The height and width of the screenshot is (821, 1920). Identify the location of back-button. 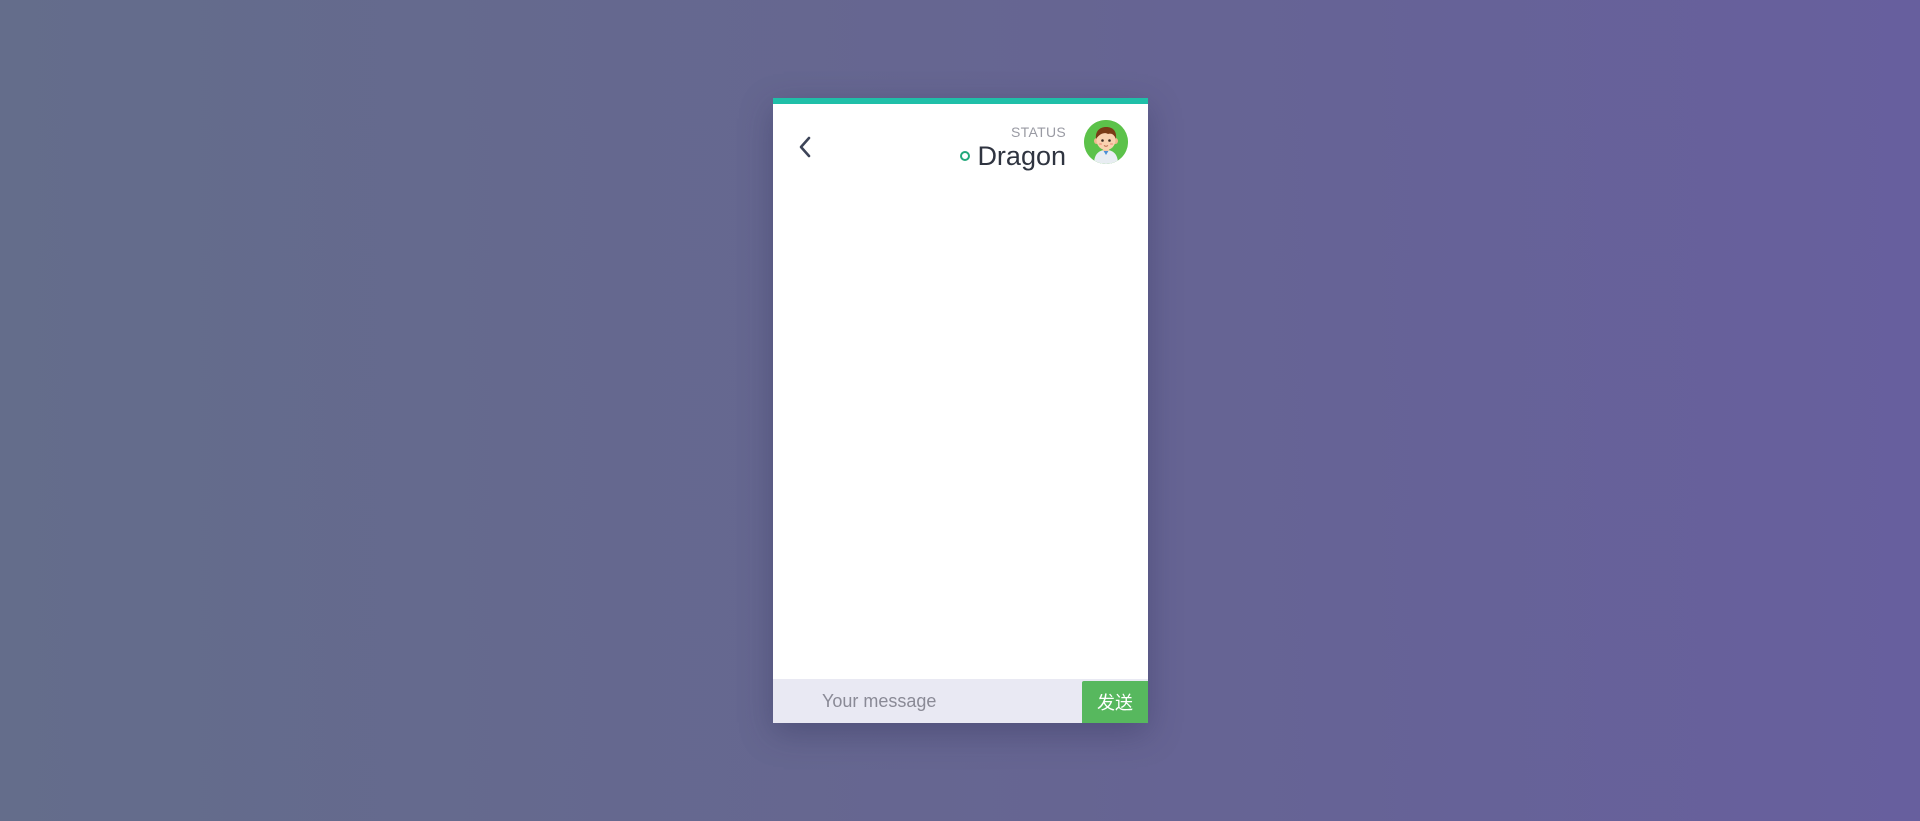
(806, 147).